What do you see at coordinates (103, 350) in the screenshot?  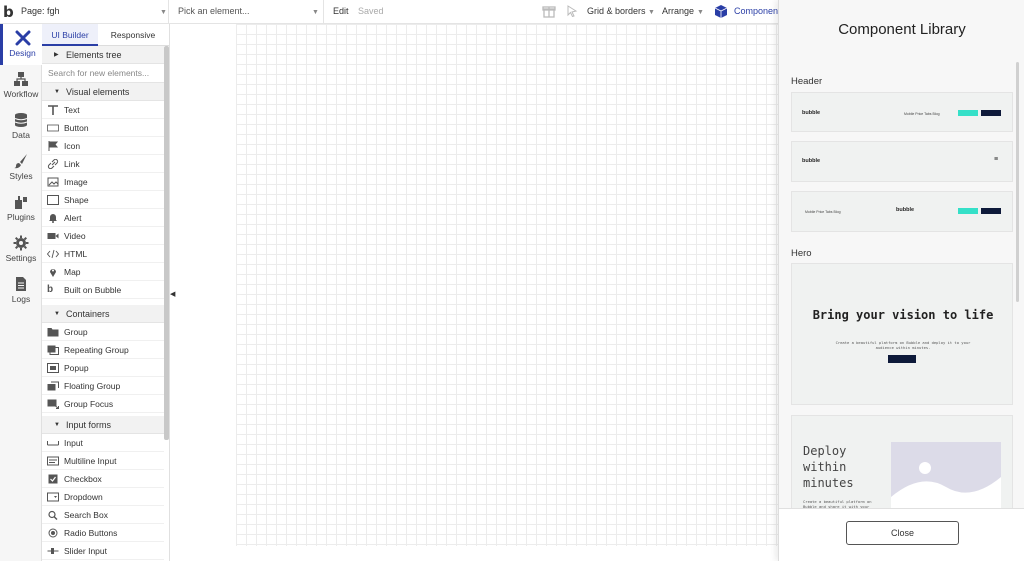 I see `element-repeating-group: Repeating Group` at bounding box center [103, 350].